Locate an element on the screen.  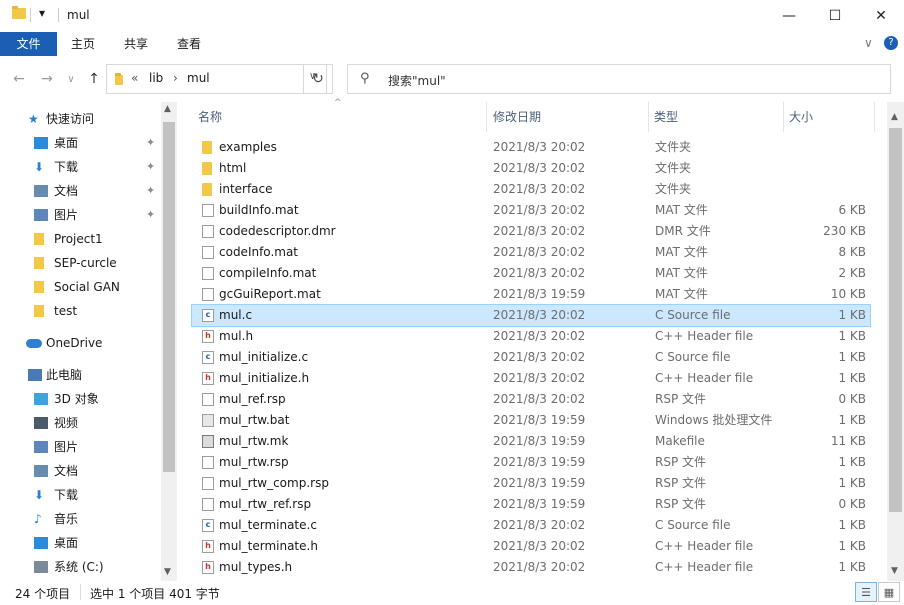
up-button: ↑ is located at coordinates (94, 79).